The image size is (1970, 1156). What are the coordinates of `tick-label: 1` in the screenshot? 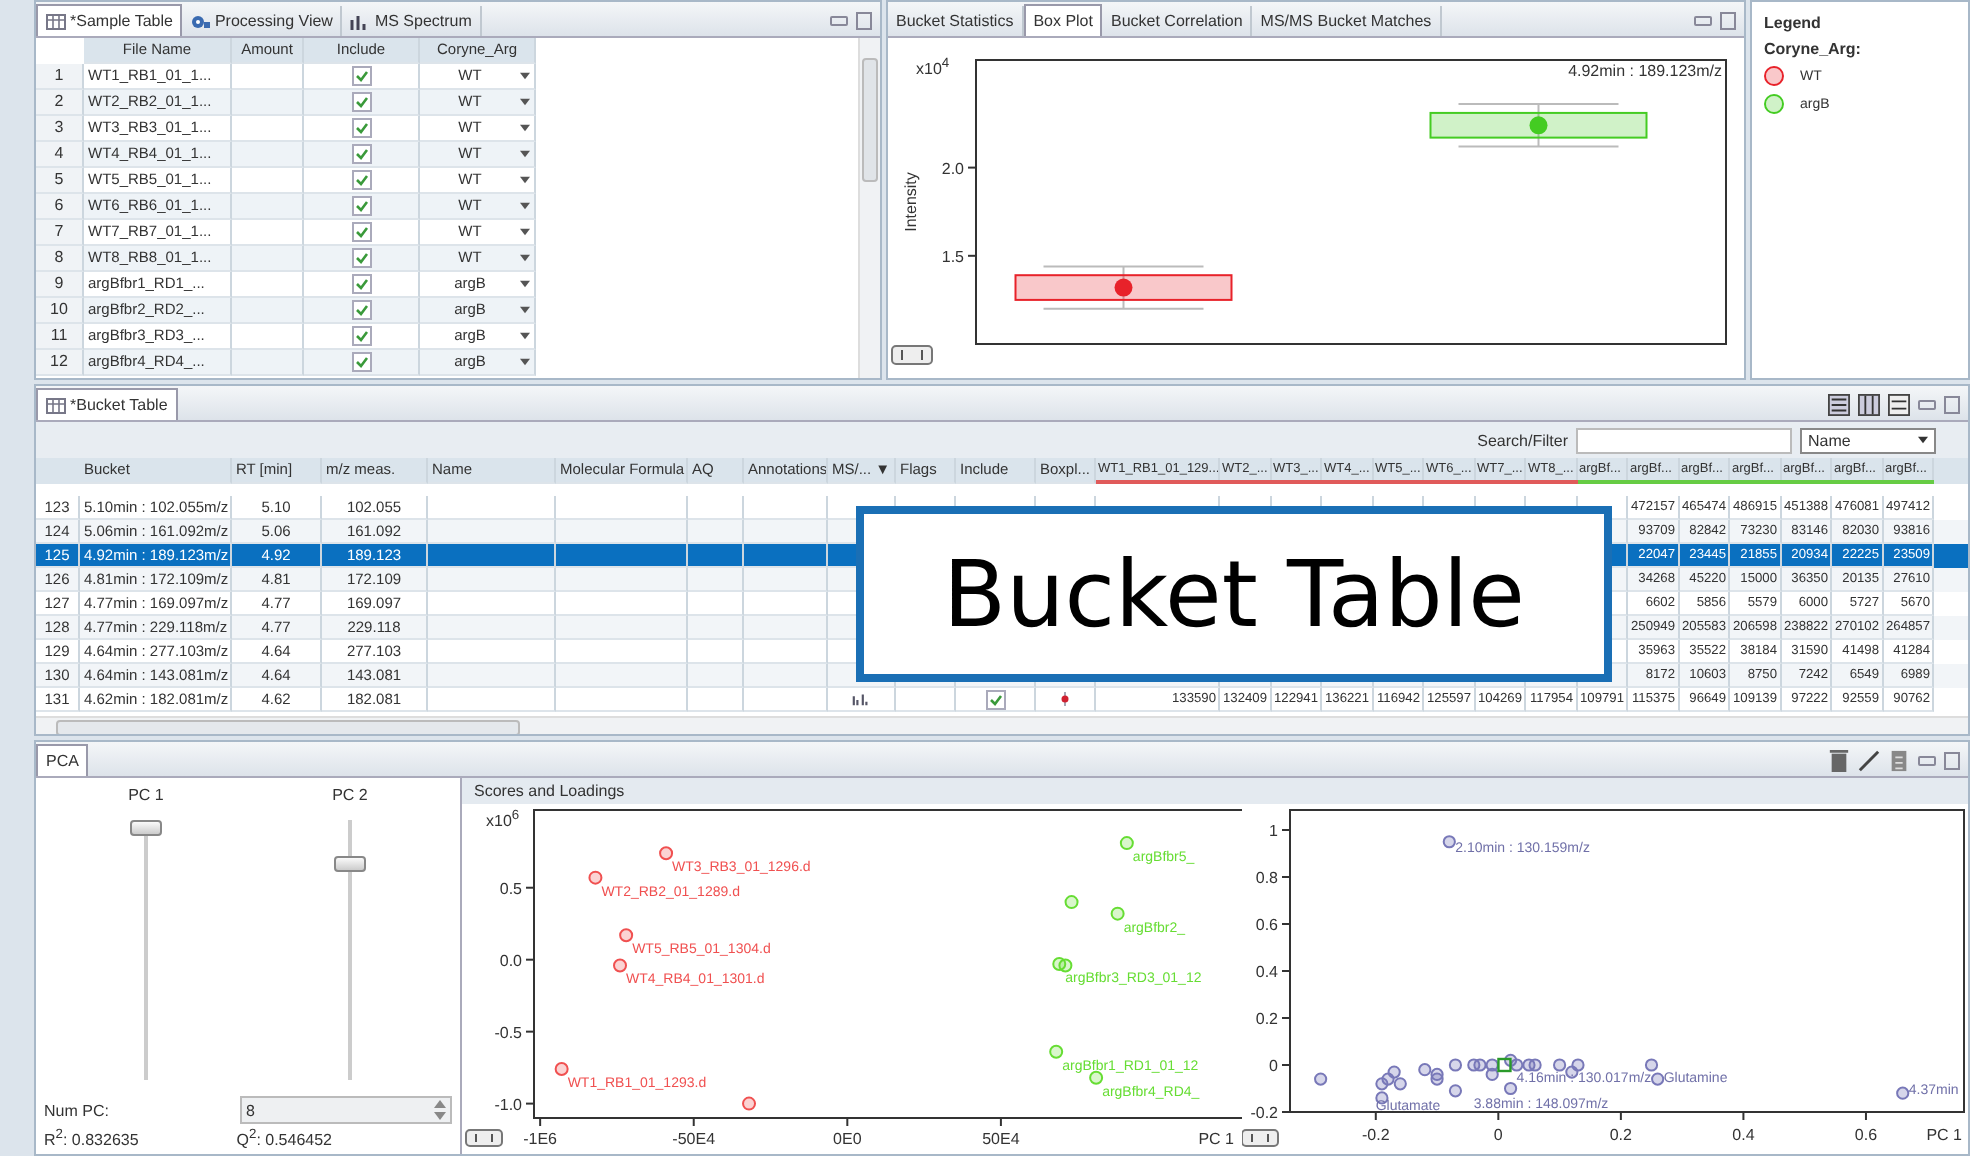 It's located at (1273, 831).